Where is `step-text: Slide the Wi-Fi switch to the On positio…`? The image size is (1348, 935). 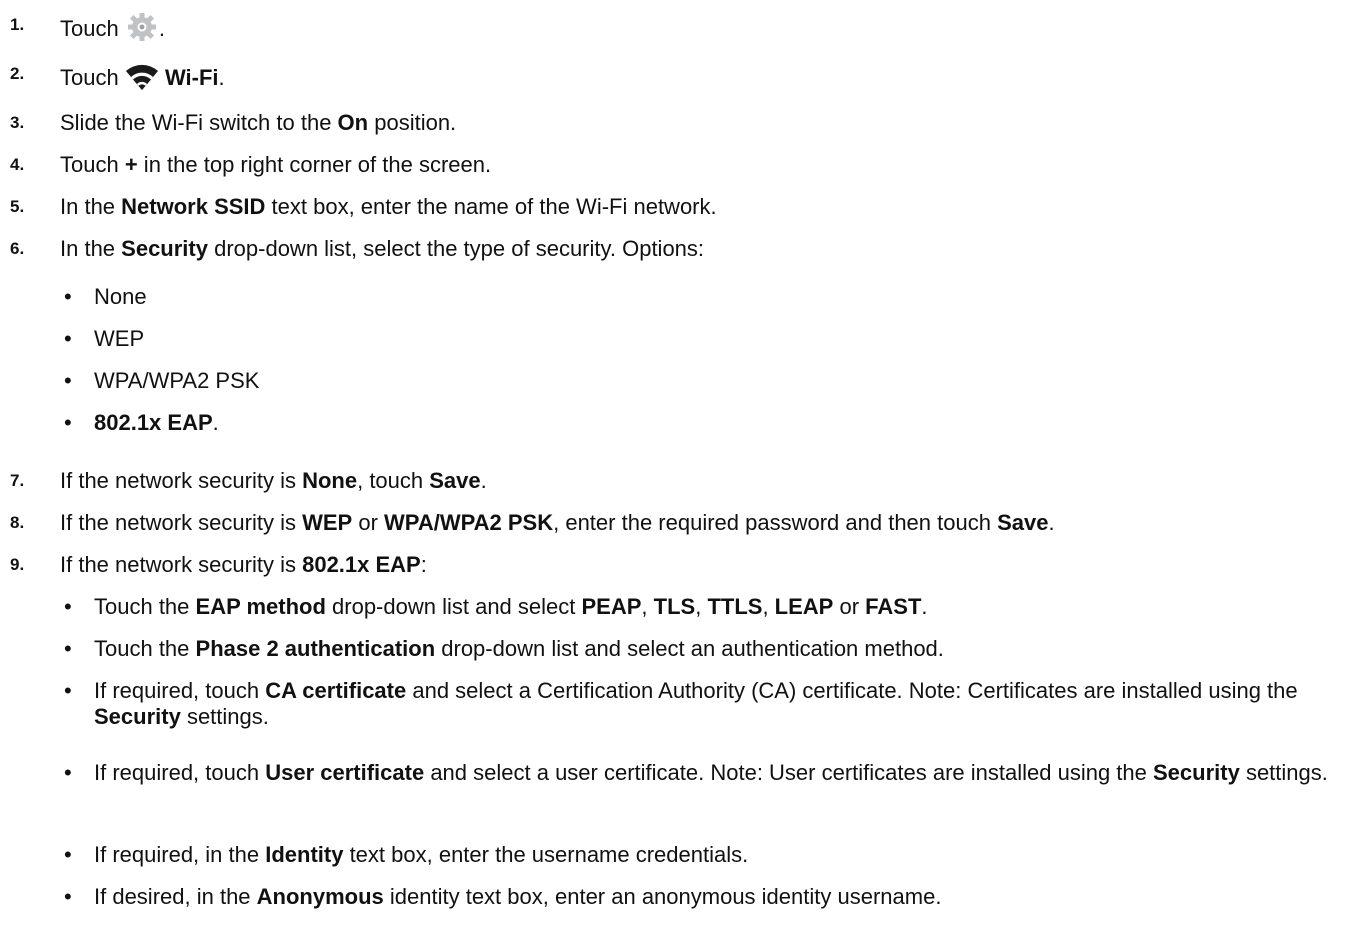
step-text: Slide the Wi-Fi switch to the On positio… is located at coordinates (258, 123).